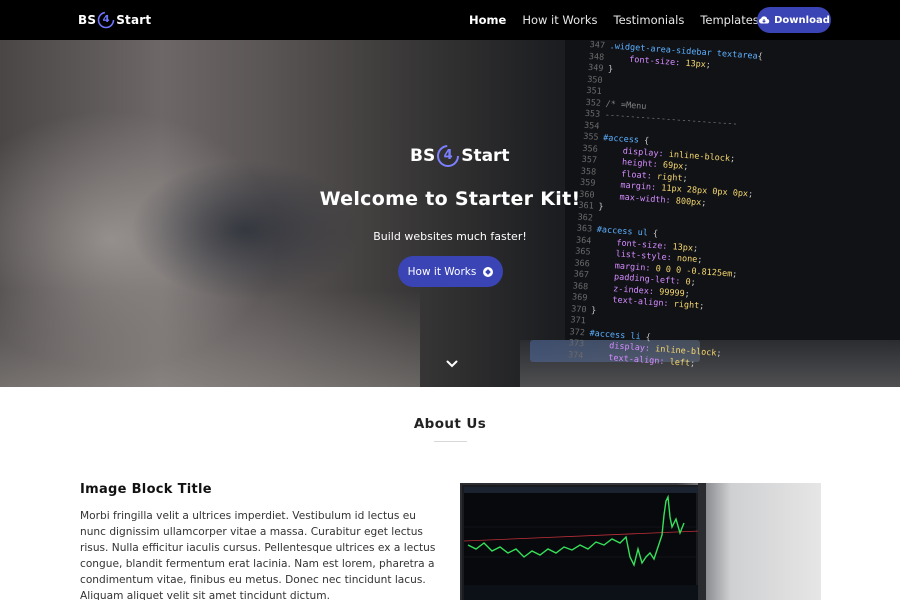  I want to click on nav-links: Home How it Works Testimonials Templates, so click(627, 20).